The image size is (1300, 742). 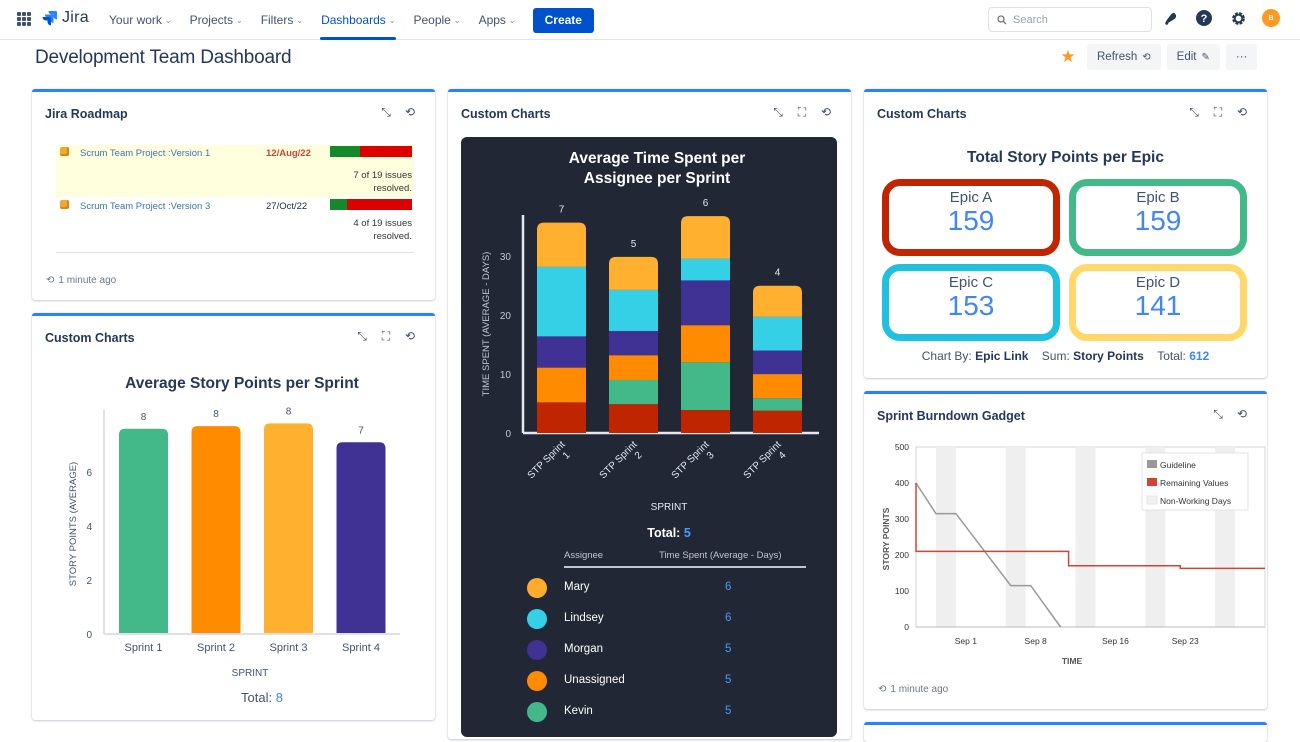 What do you see at coordinates (289, 648) in the screenshot?
I see `x-tick-label: Sprint 3` at bounding box center [289, 648].